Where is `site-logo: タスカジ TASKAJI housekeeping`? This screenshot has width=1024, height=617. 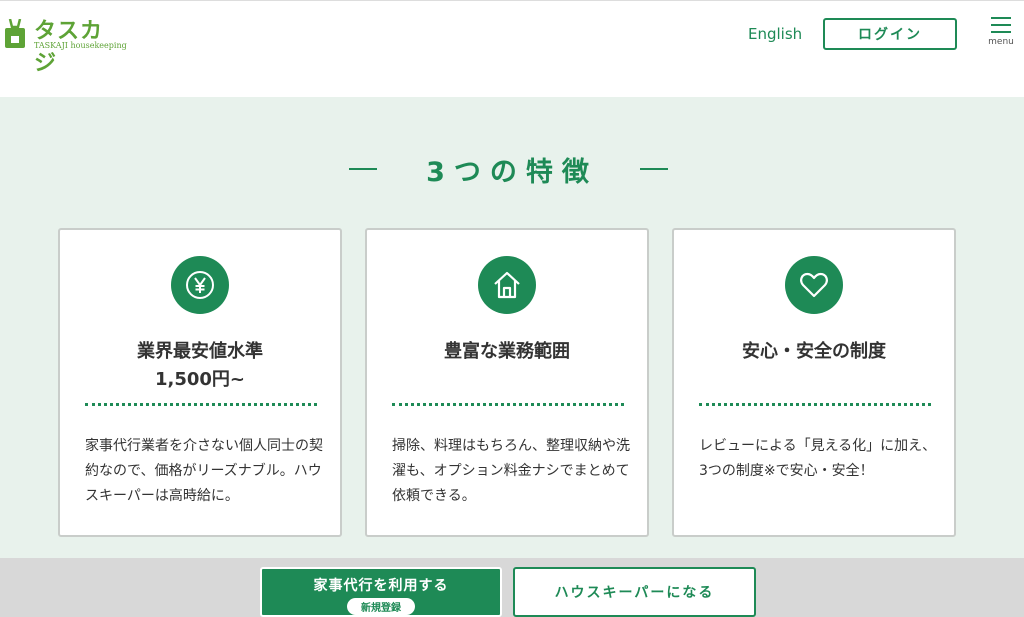
site-logo: タスカジ TASKAJI housekeeping is located at coordinates (65, 44).